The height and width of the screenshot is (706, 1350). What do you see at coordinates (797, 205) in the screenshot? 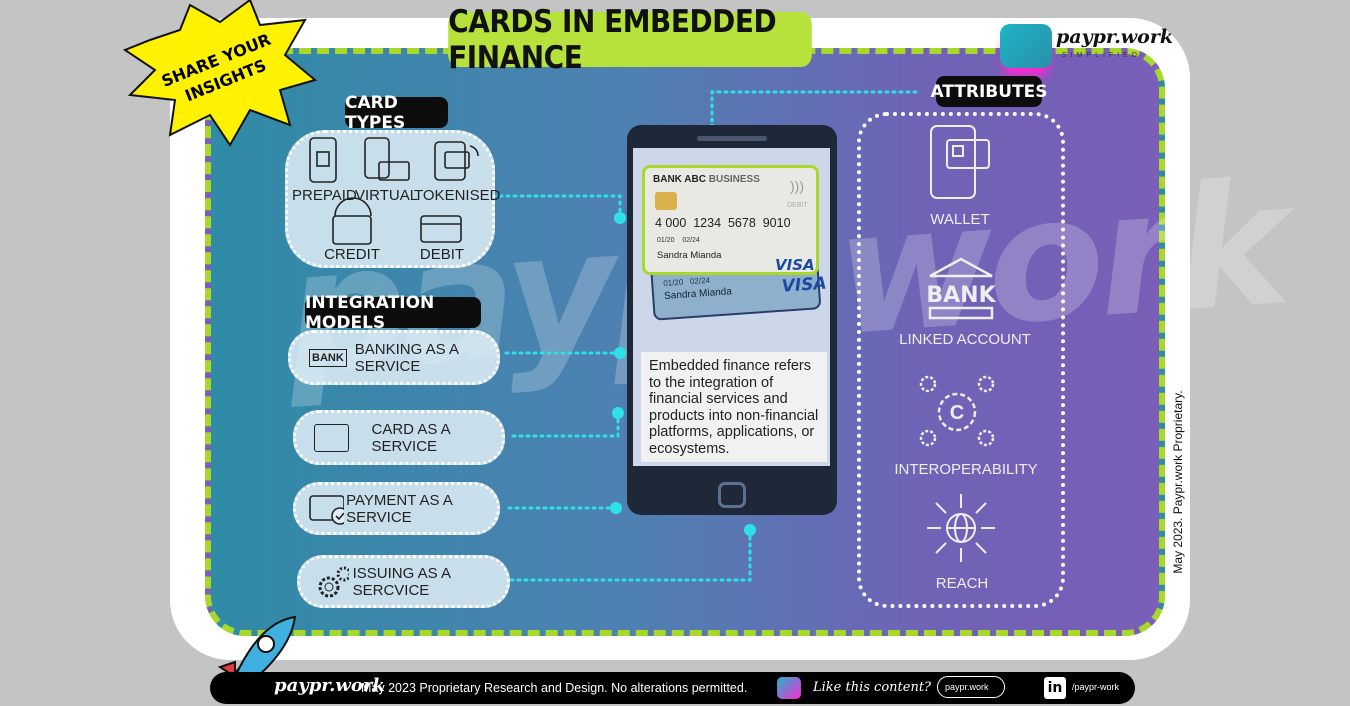
I see `card-debit: DEBIT` at bounding box center [797, 205].